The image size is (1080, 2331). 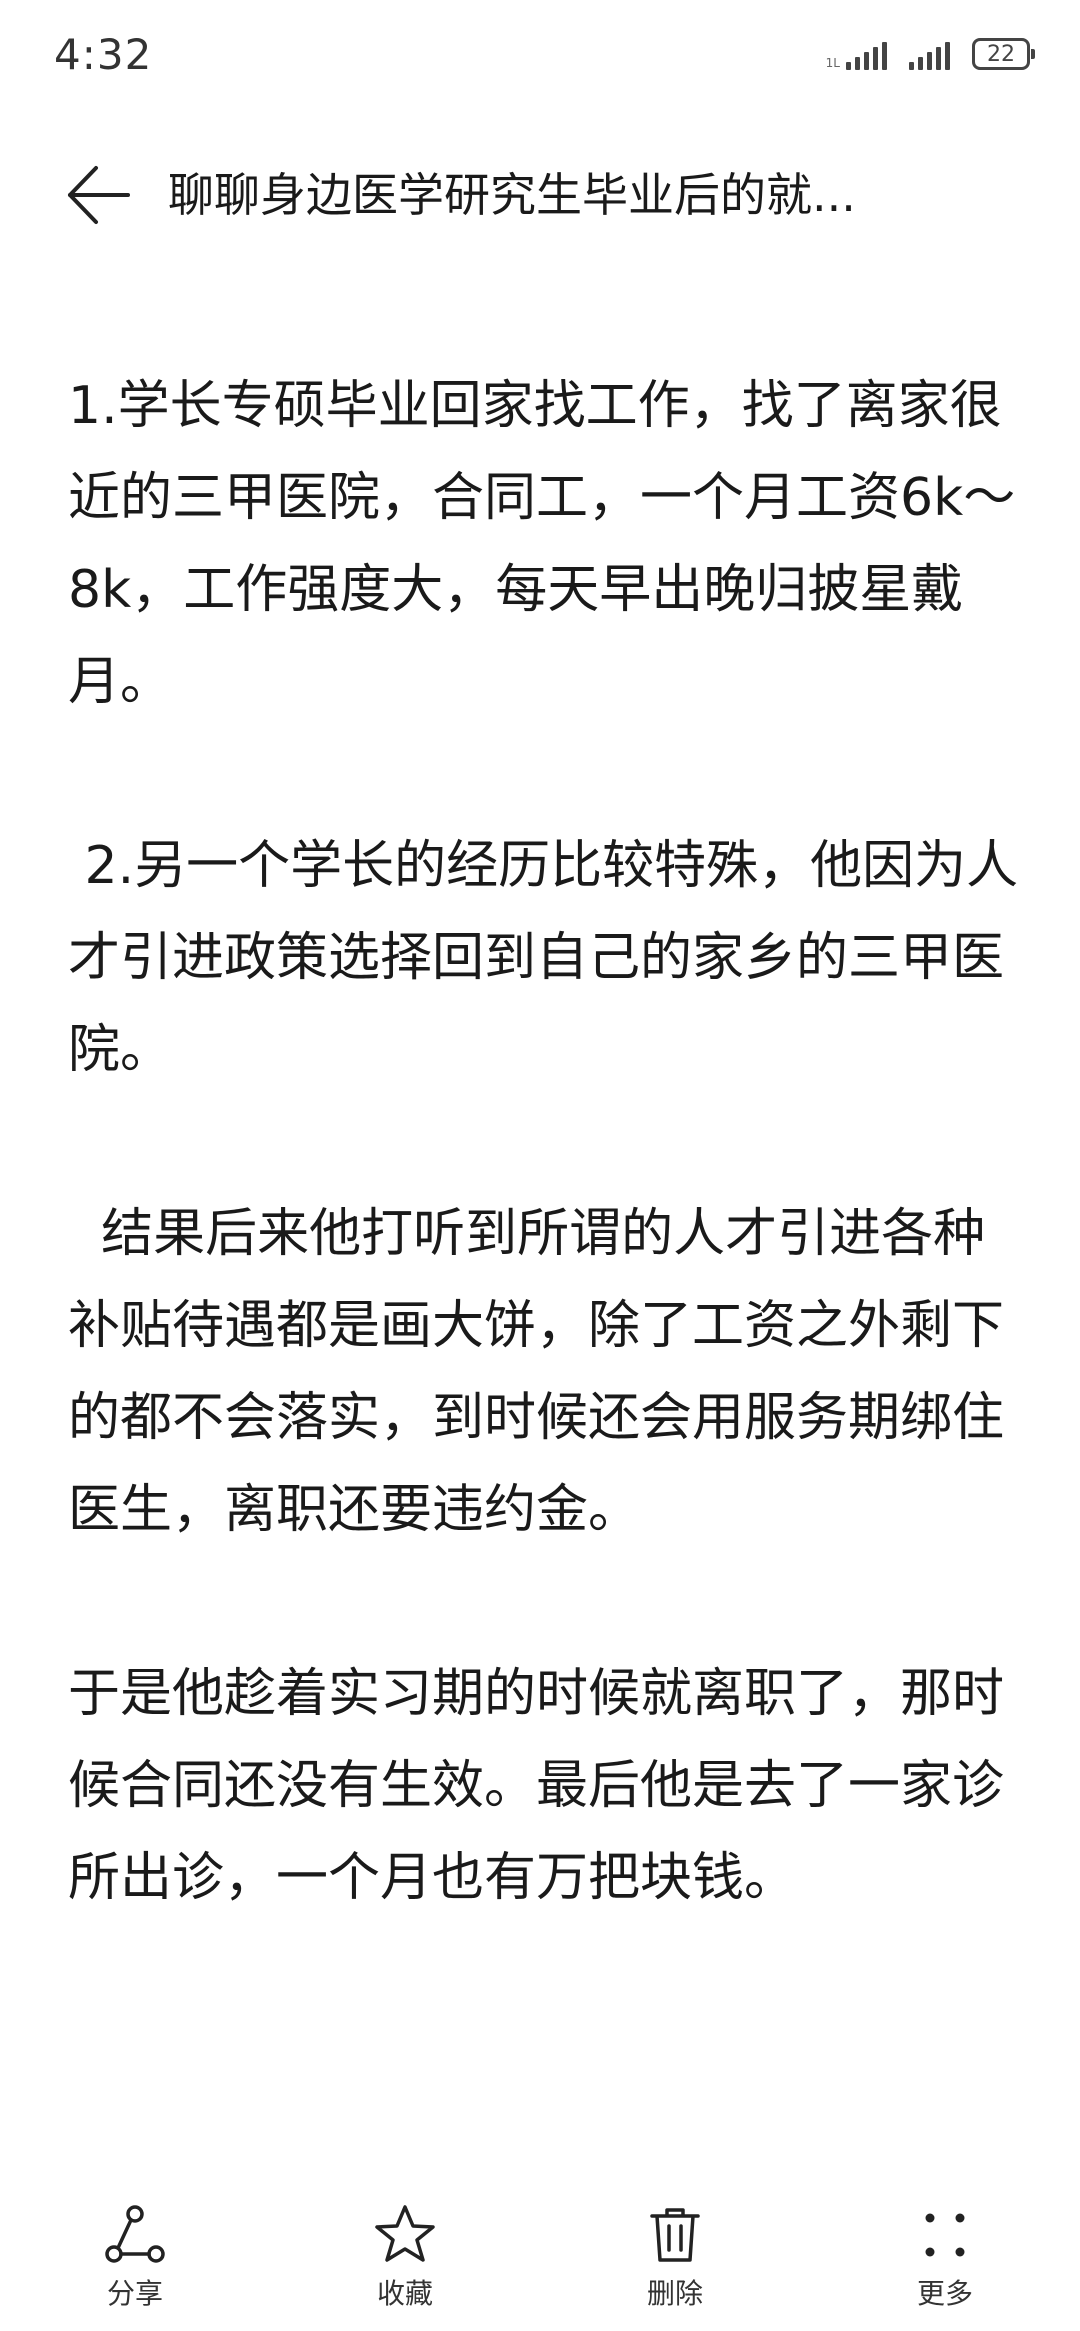 What do you see at coordinates (944, 2293) in the screenshot?
I see `more-label: 更多` at bounding box center [944, 2293].